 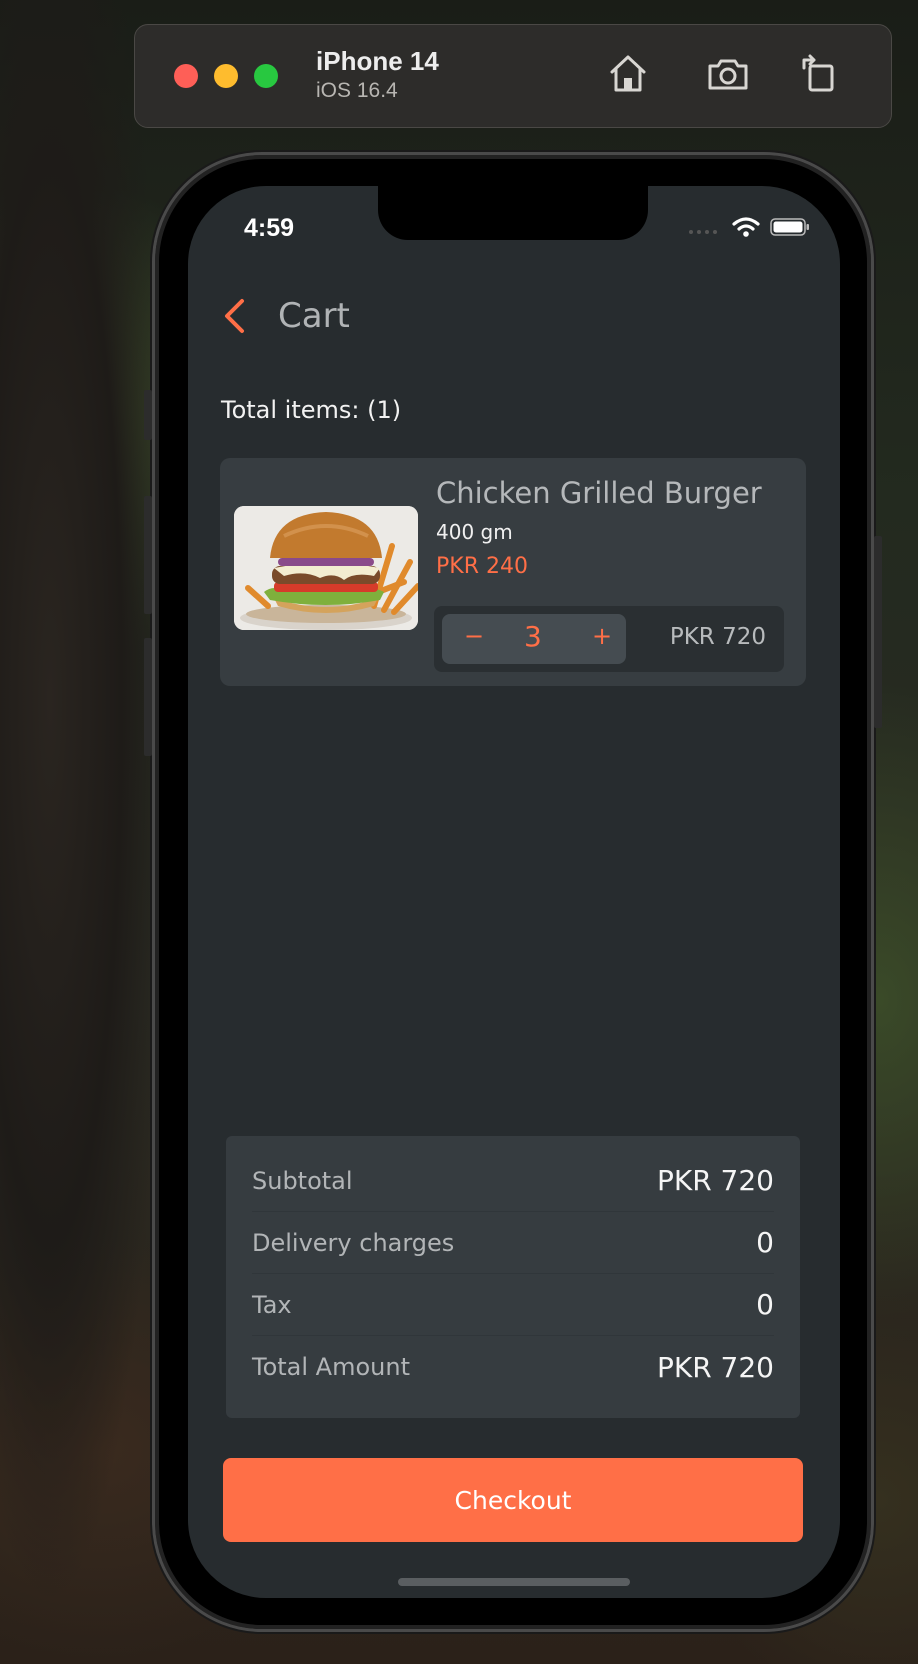 What do you see at coordinates (314, 316) in the screenshot?
I see `page-title: Cart` at bounding box center [314, 316].